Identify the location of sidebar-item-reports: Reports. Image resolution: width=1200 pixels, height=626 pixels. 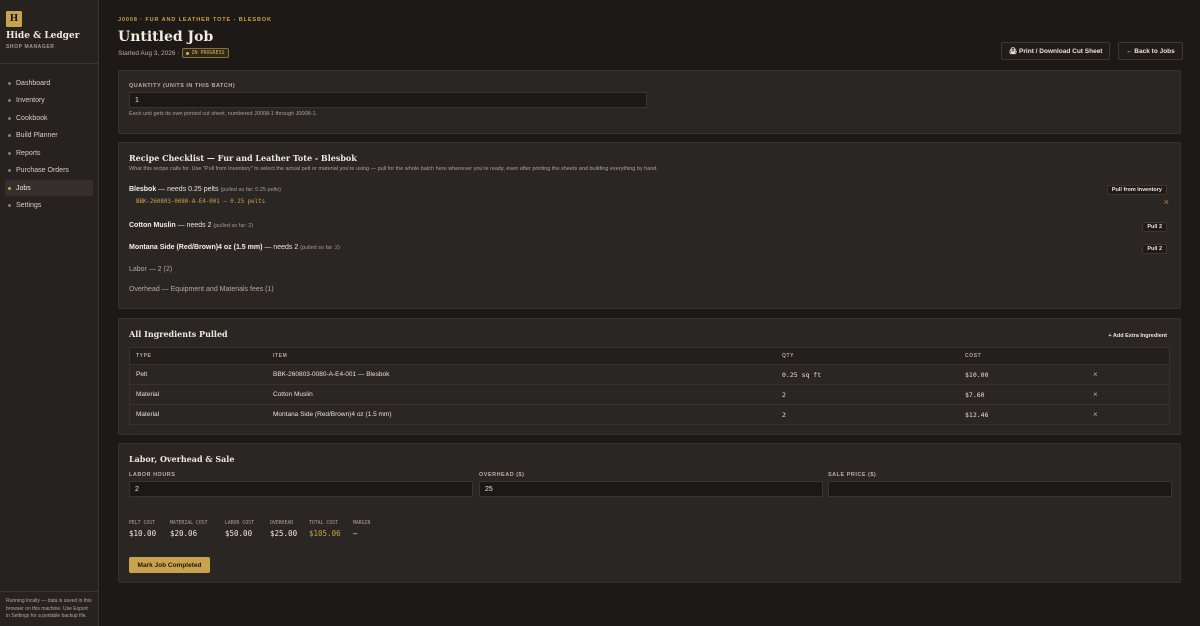
(49, 153).